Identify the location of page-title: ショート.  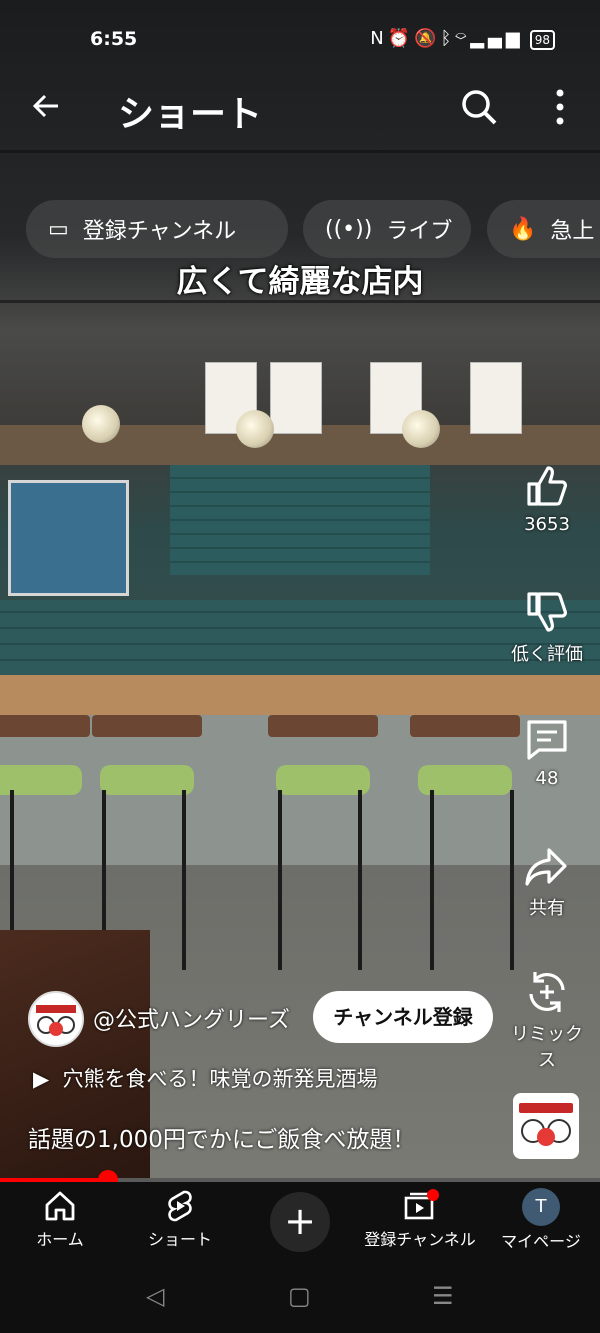
(190, 114).